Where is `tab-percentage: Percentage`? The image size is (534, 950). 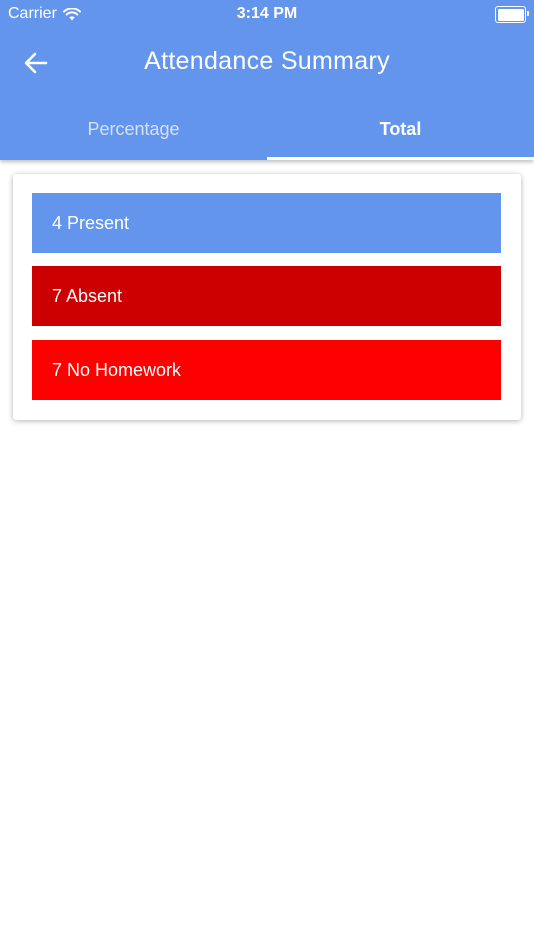 tab-percentage: Percentage is located at coordinates (133, 129).